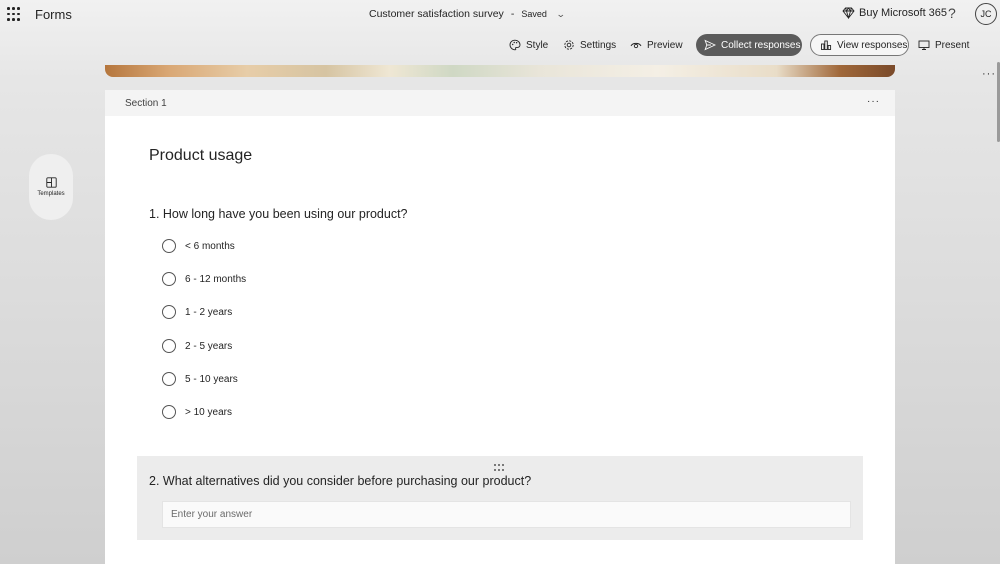 The width and height of the screenshot is (1000, 564). What do you see at coordinates (208, 412) in the screenshot?
I see `option-label: > 10 years` at bounding box center [208, 412].